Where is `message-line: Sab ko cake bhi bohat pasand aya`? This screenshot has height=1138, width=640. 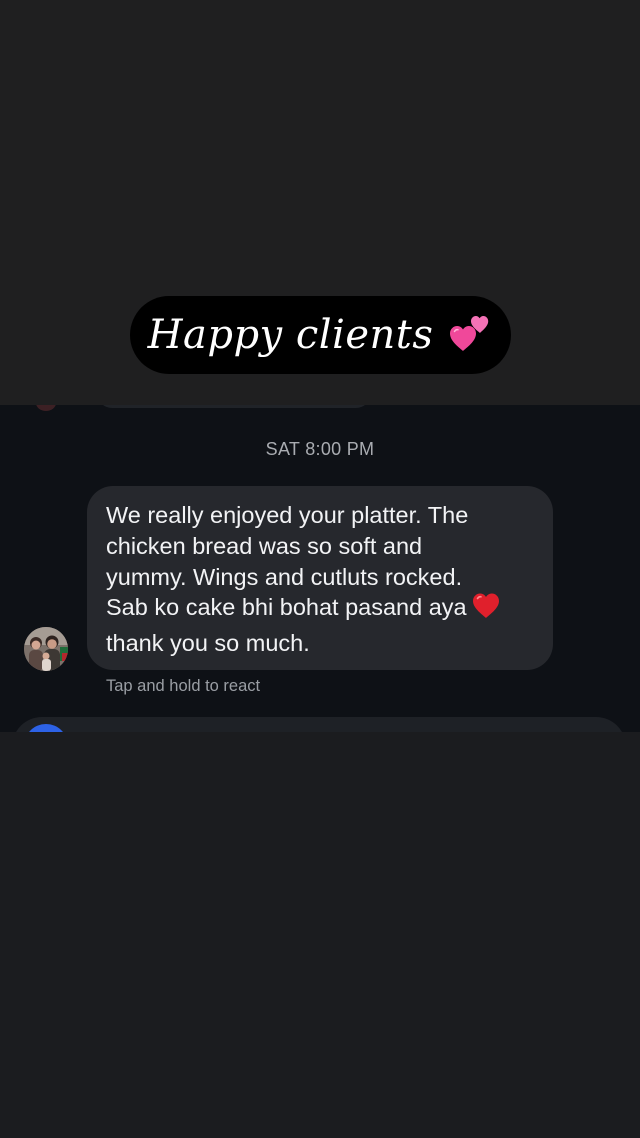 message-line: Sab ko cake bhi bohat pasand aya is located at coordinates (286, 607).